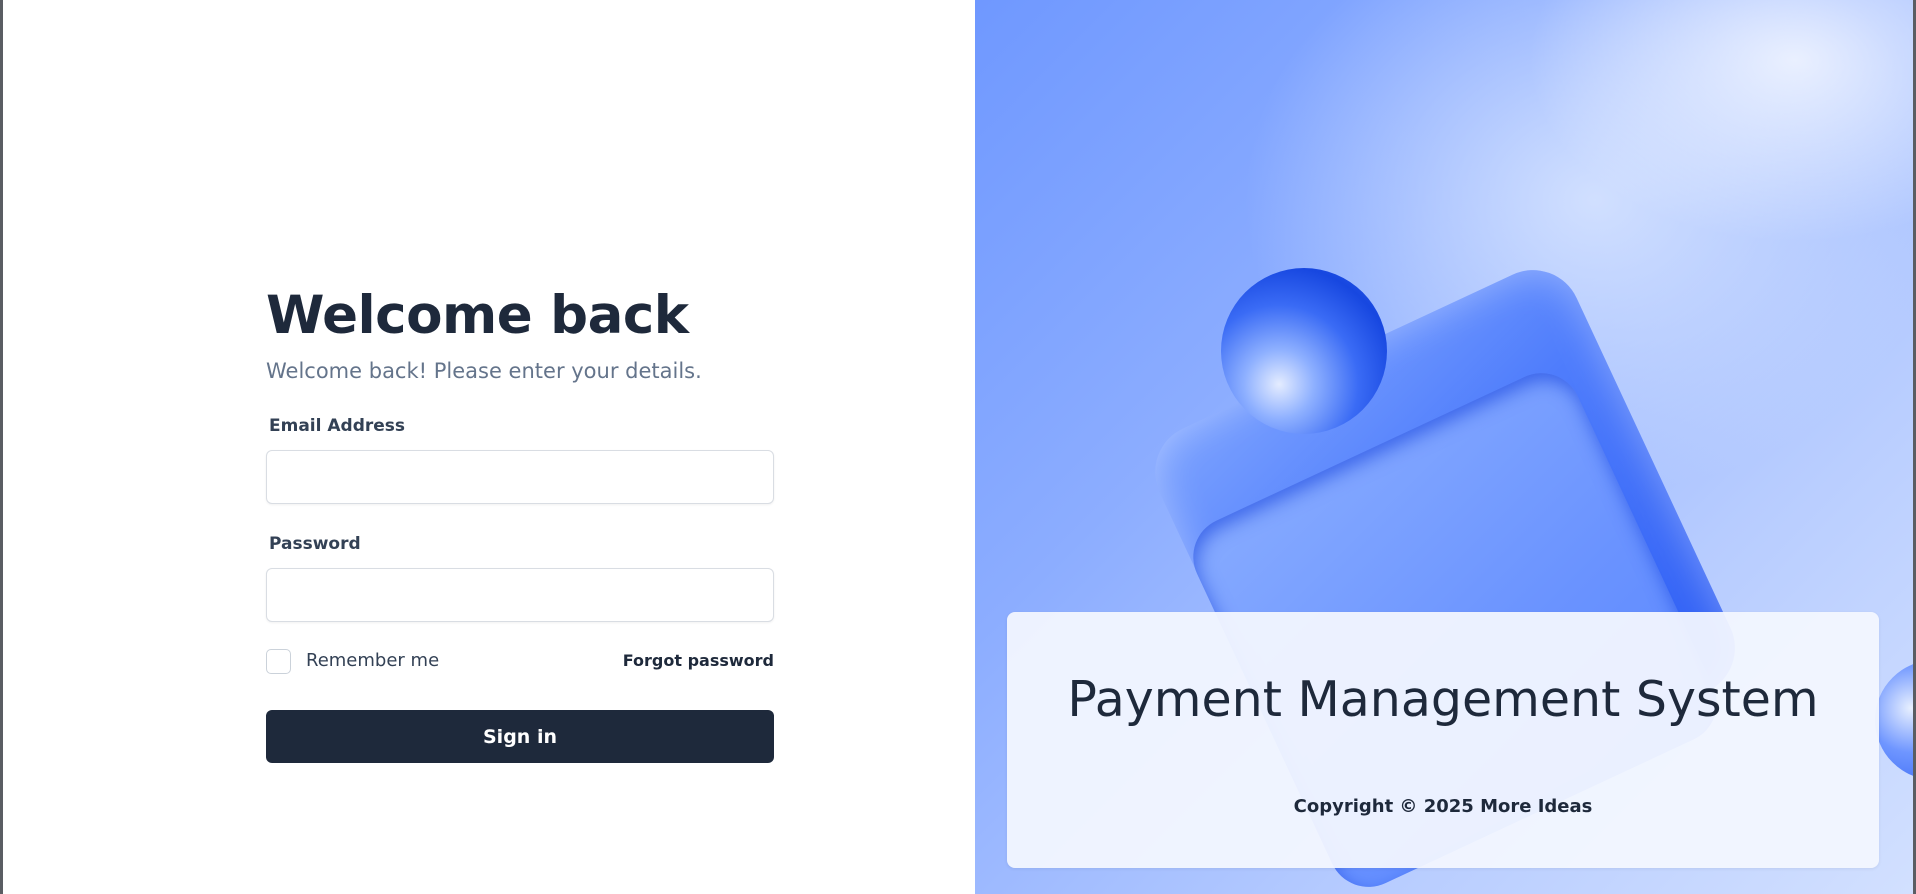  I want to click on email-label: Email Address, so click(337, 426).